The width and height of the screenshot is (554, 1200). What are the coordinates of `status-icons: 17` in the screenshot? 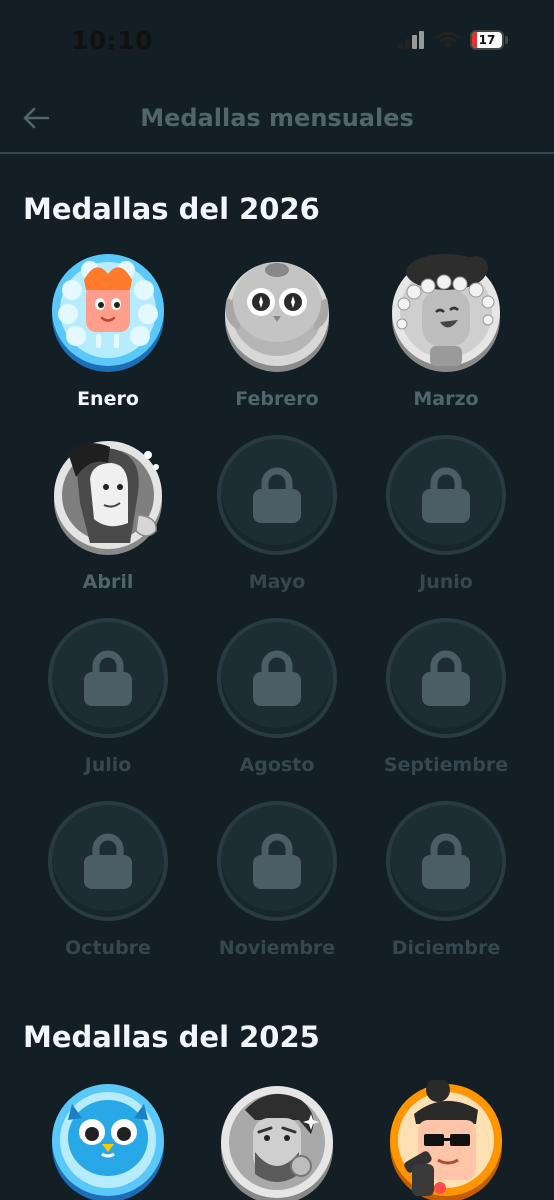 It's located at (453, 40).